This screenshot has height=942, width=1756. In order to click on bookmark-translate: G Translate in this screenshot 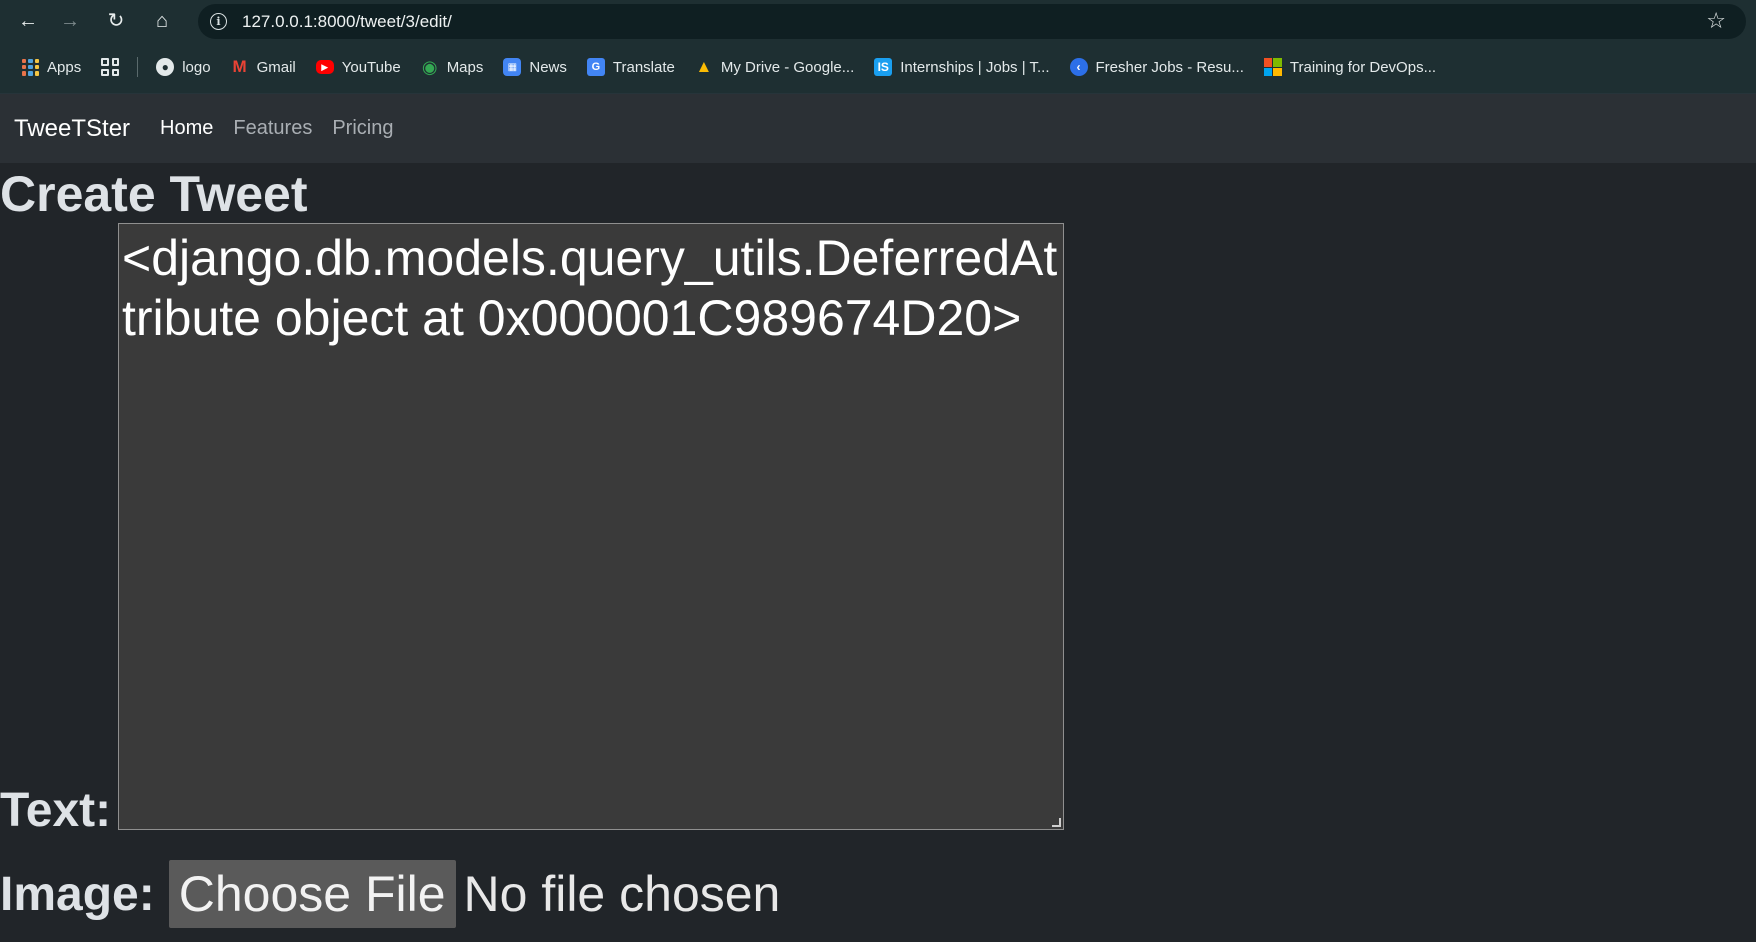, I will do `click(630, 67)`.